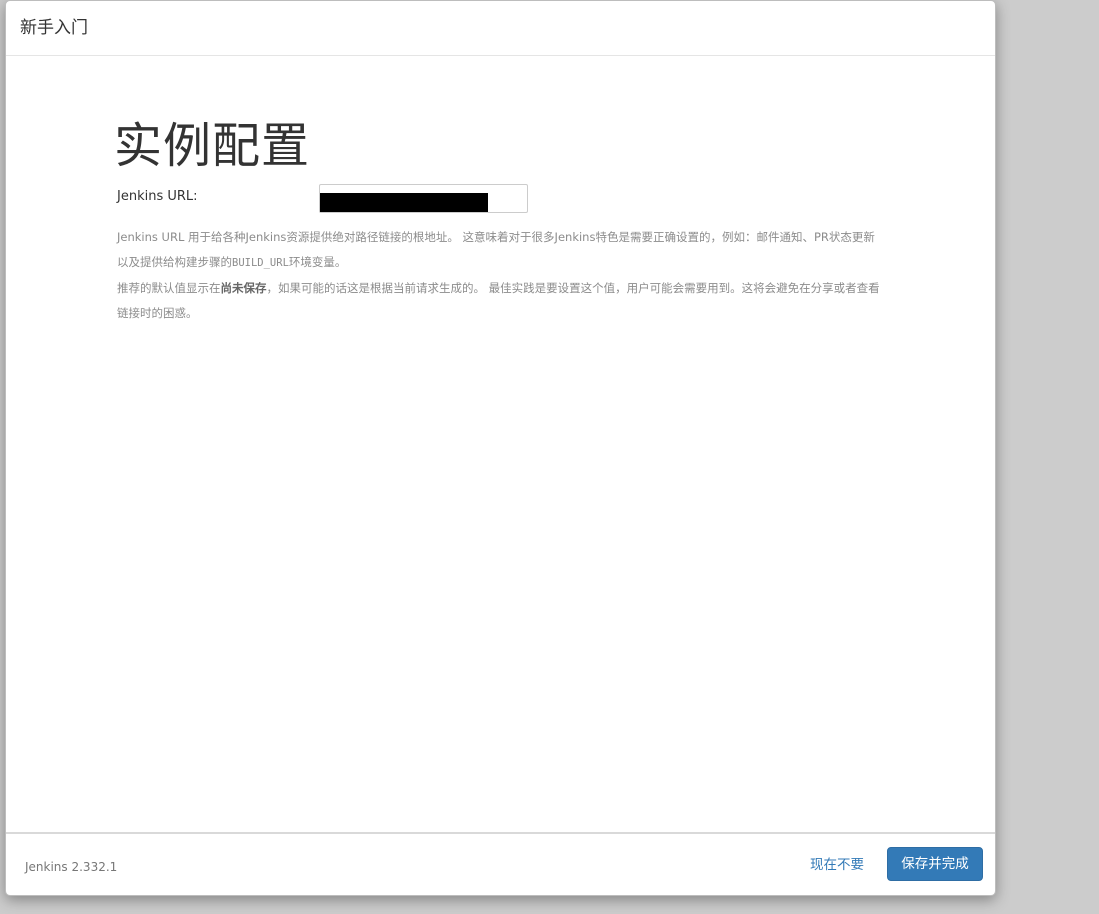 The height and width of the screenshot is (914, 1099). What do you see at coordinates (404, 202) in the screenshot?
I see `redacted-url-value` at bounding box center [404, 202].